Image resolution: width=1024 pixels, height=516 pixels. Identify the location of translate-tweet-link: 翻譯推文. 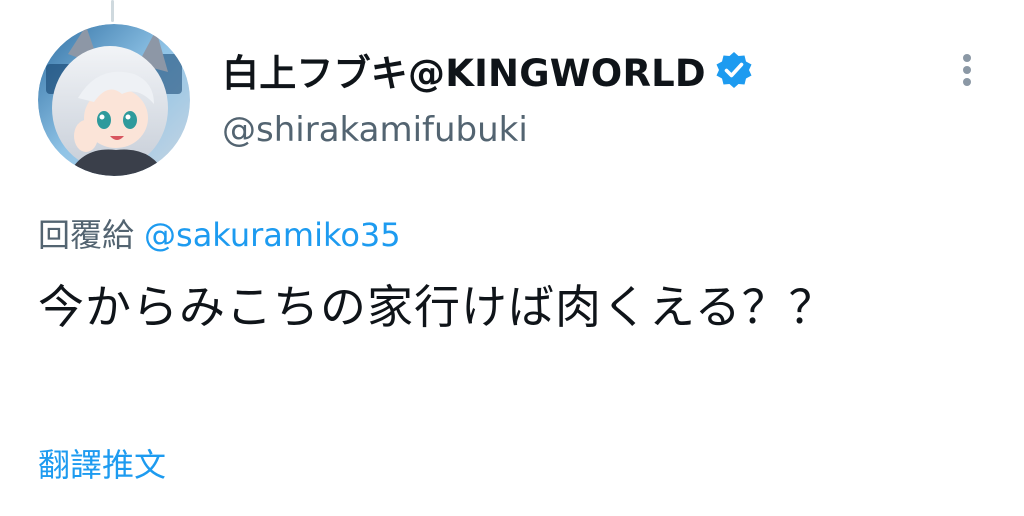
(102, 463).